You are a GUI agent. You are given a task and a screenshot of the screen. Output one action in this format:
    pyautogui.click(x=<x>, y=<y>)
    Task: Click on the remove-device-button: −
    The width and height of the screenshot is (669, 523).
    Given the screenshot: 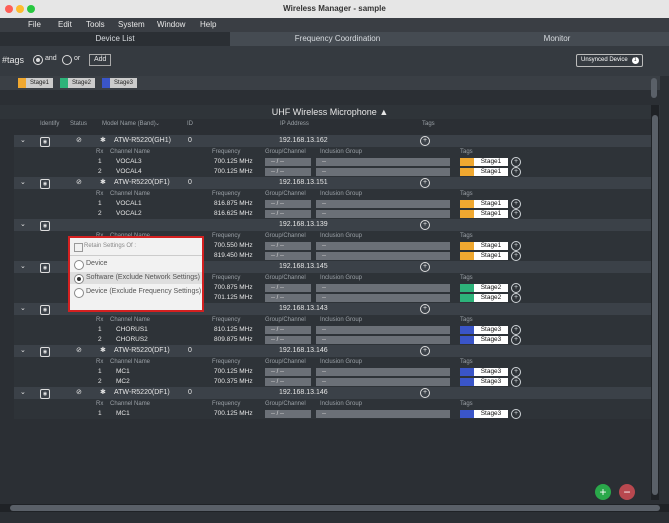 What is the action you would take?
    pyautogui.click(x=627, y=492)
    